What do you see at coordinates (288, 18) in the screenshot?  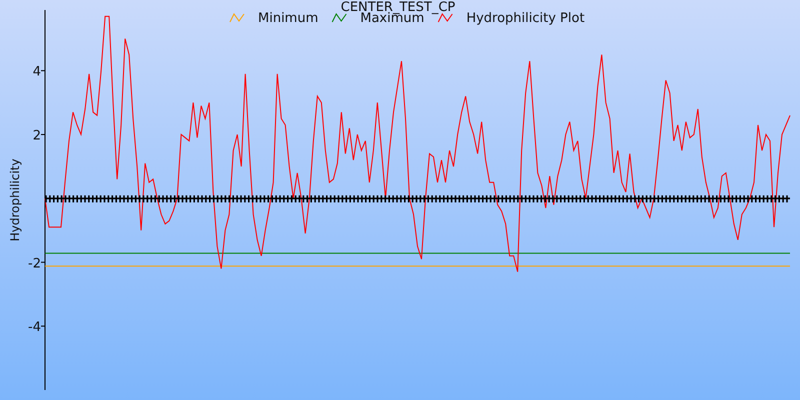 I see `legend-label: Minimum` at bounding box center [288, 18].